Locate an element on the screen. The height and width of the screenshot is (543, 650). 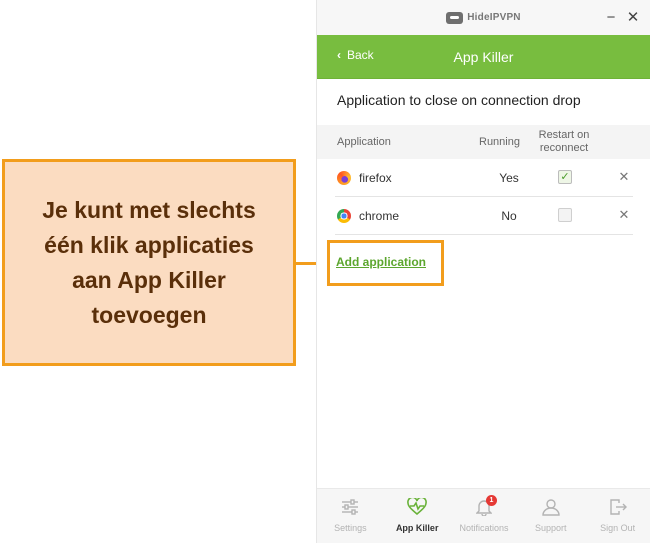
remove-app-button-chrome: ✕ is located at coordinates (624, 215).